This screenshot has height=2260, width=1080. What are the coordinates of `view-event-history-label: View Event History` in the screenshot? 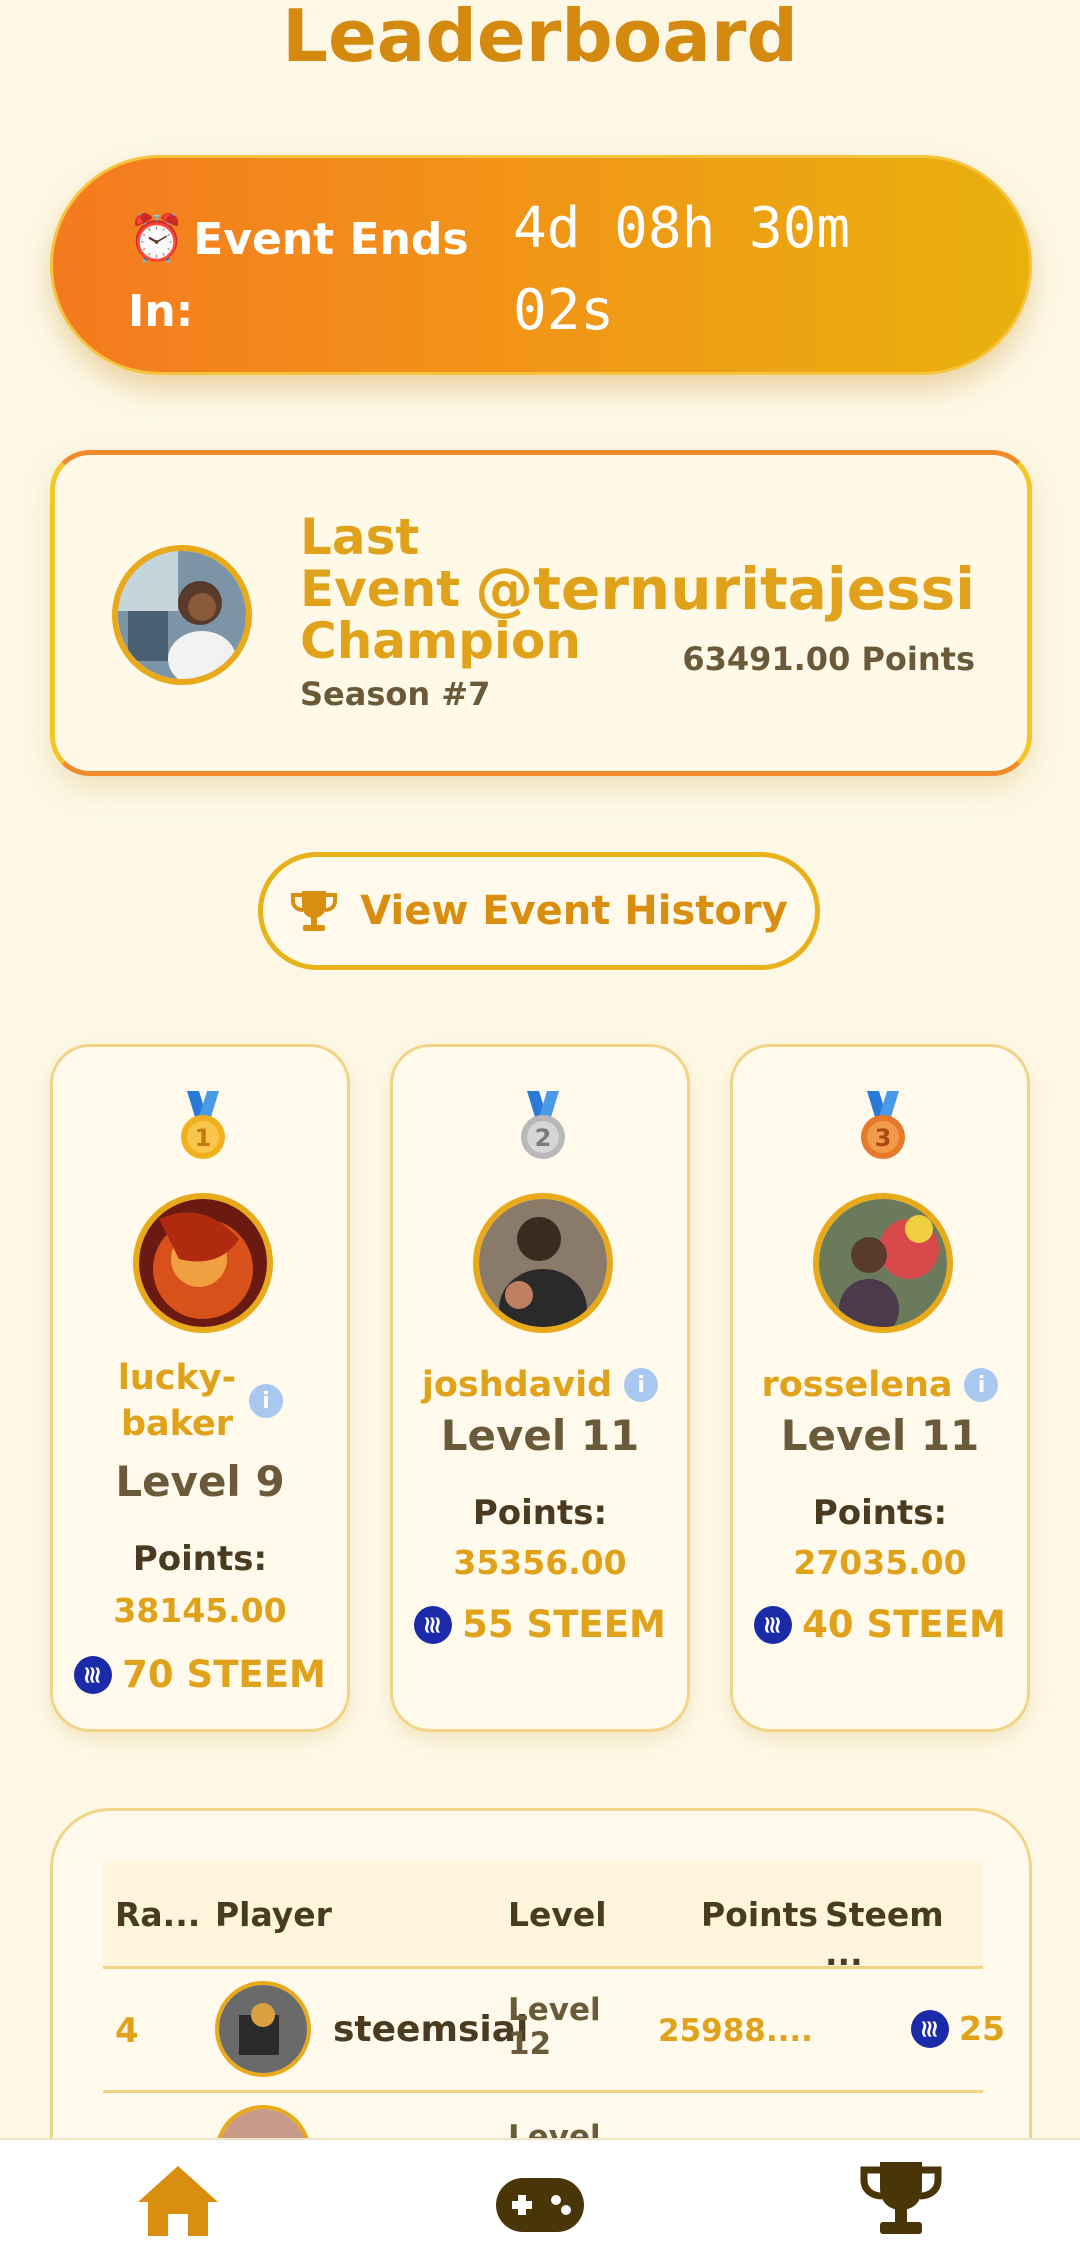 It's located at (574, 911).